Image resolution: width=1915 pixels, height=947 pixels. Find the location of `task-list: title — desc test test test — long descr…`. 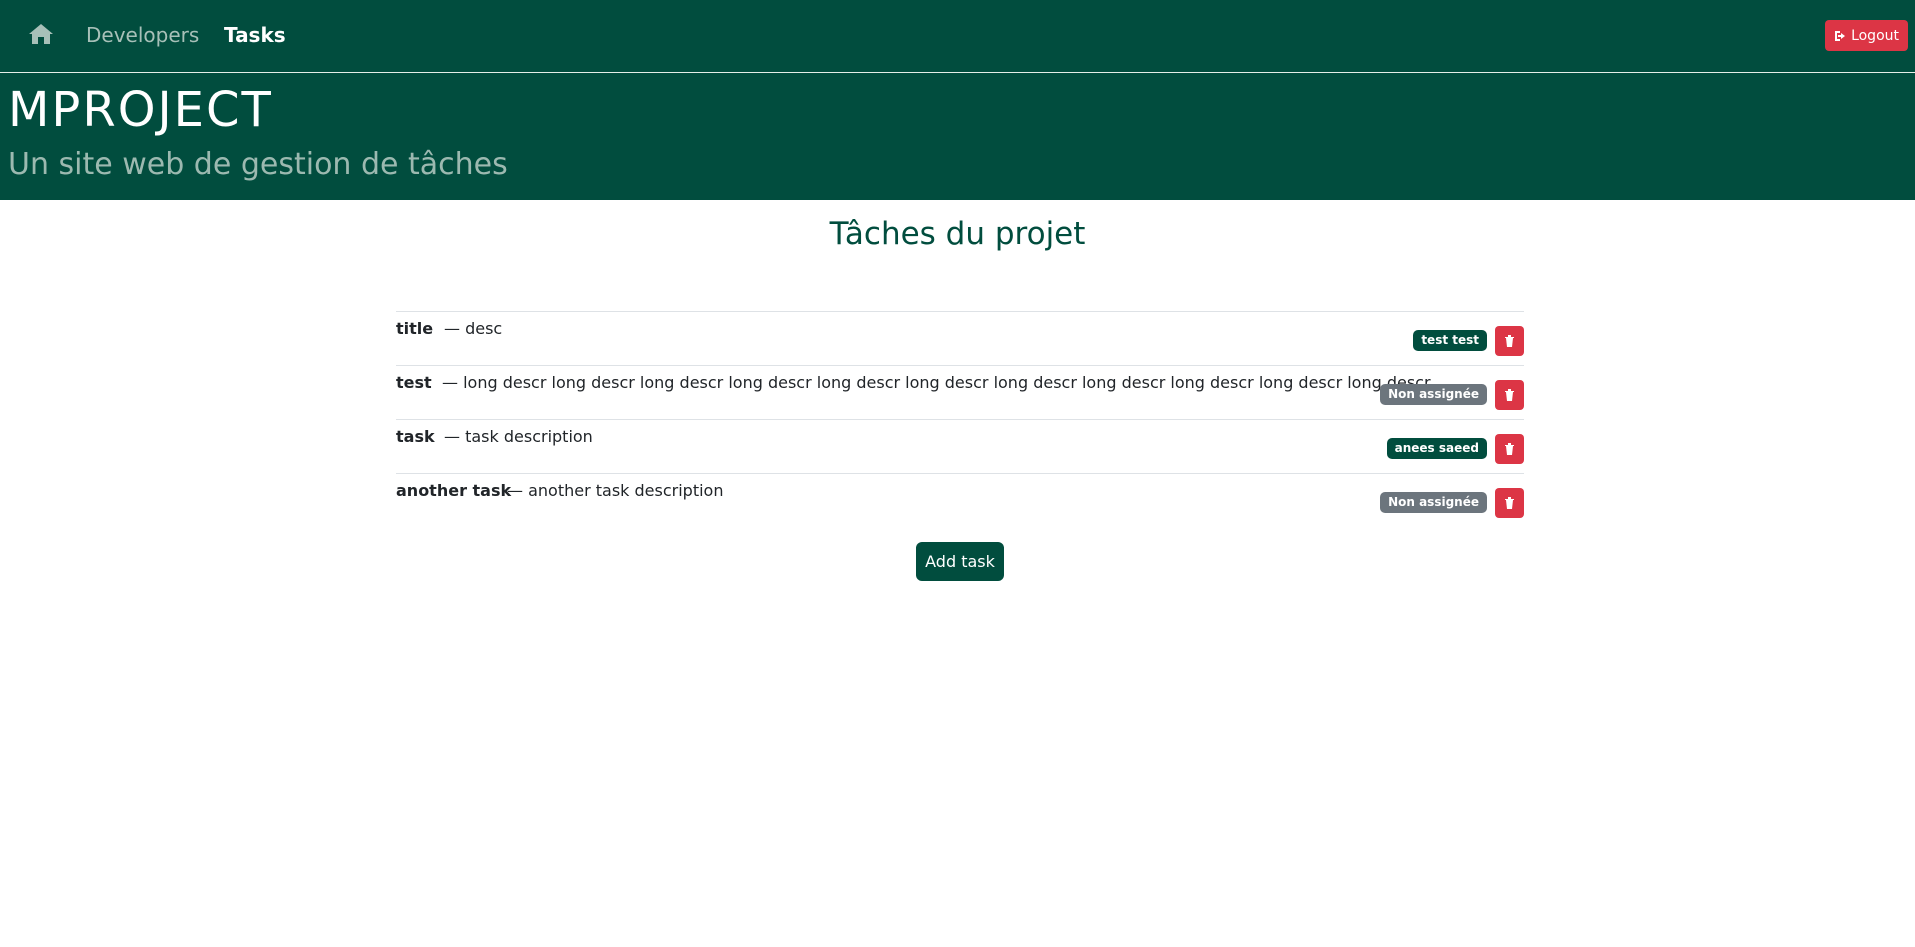

task-list: title — desc test test test — long descr… is located at coordinates (960, 419).